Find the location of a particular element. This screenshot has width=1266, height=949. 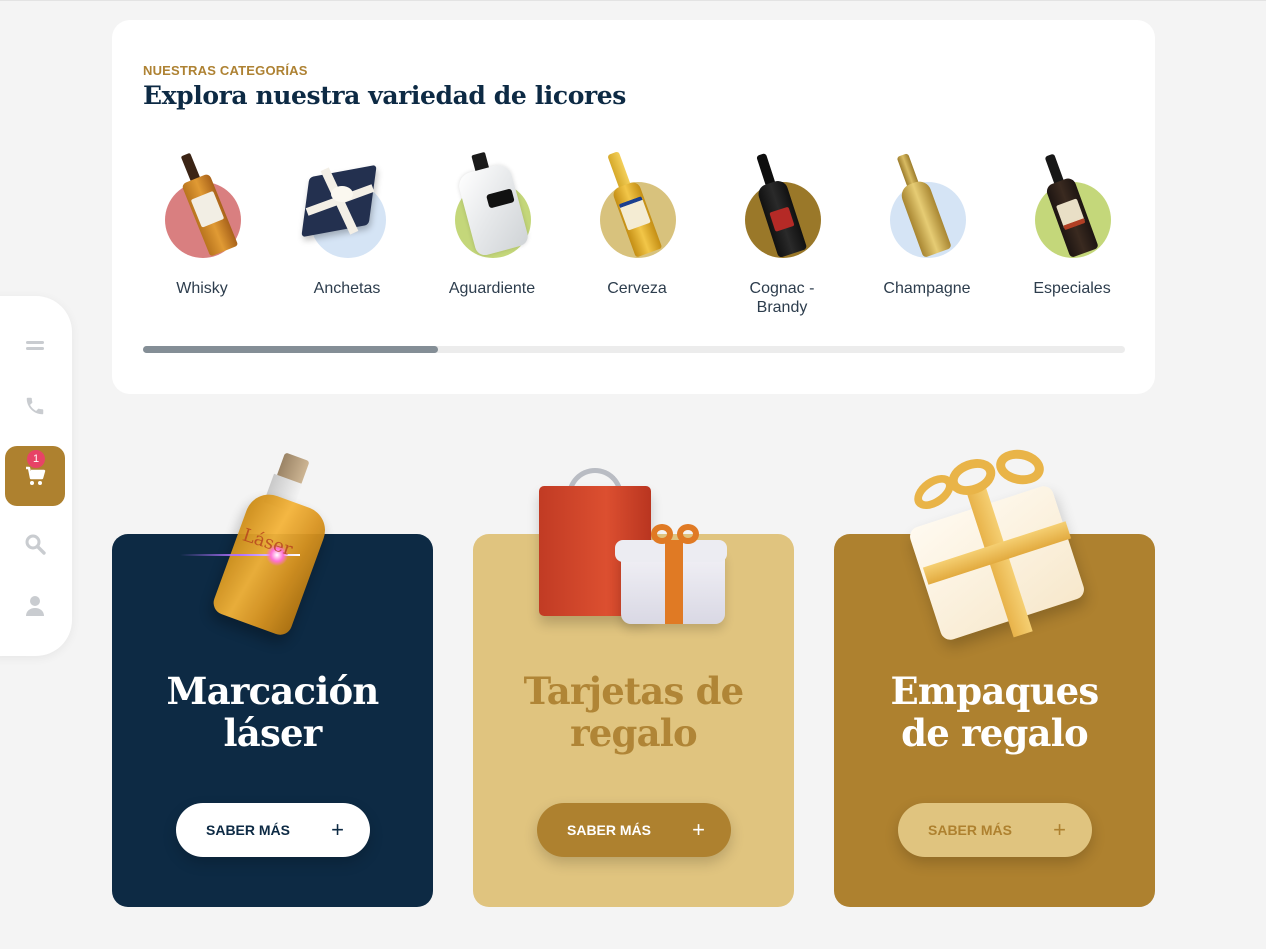

cerveza-image is located at coordinates (637, 204).